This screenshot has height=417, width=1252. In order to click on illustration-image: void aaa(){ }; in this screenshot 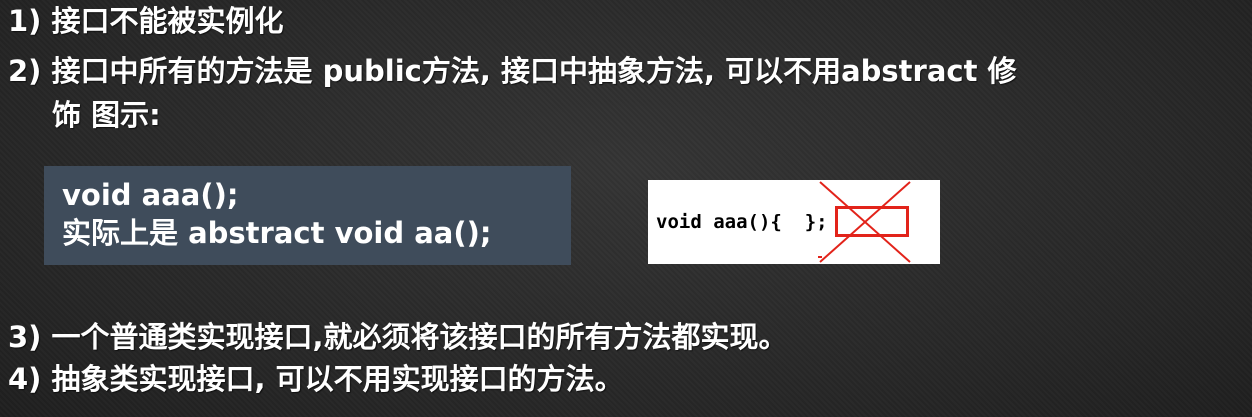, I will do `click(794, 222)`.